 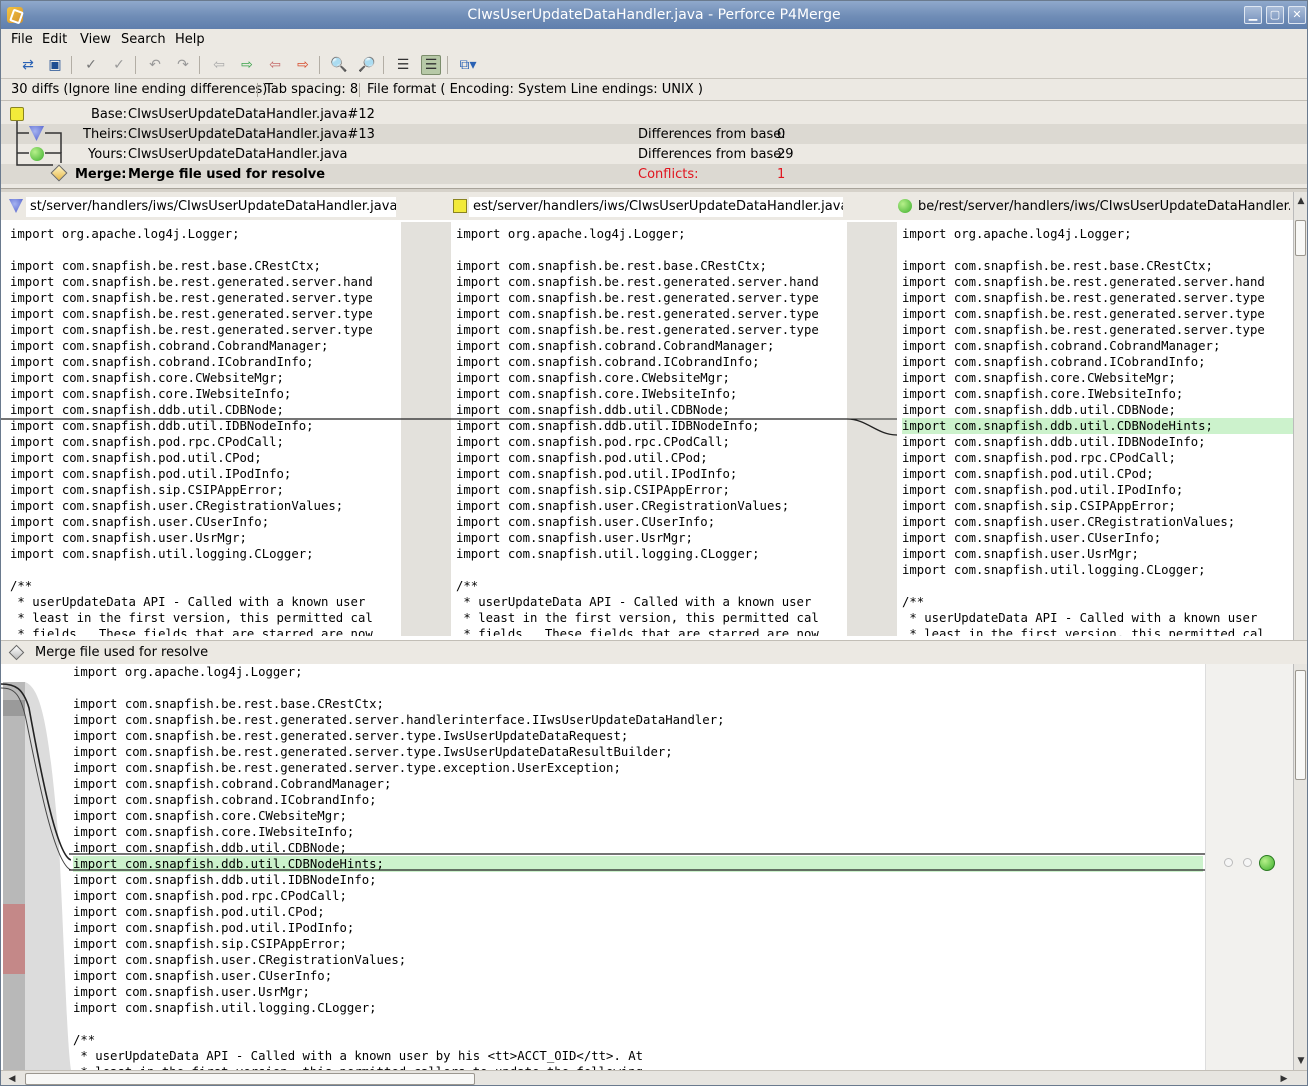 What do you see at coordinates (227, 174) in the screenshot?
I see `merge-file-name: Merge file used for resolve` at bounding box center [227, 174].